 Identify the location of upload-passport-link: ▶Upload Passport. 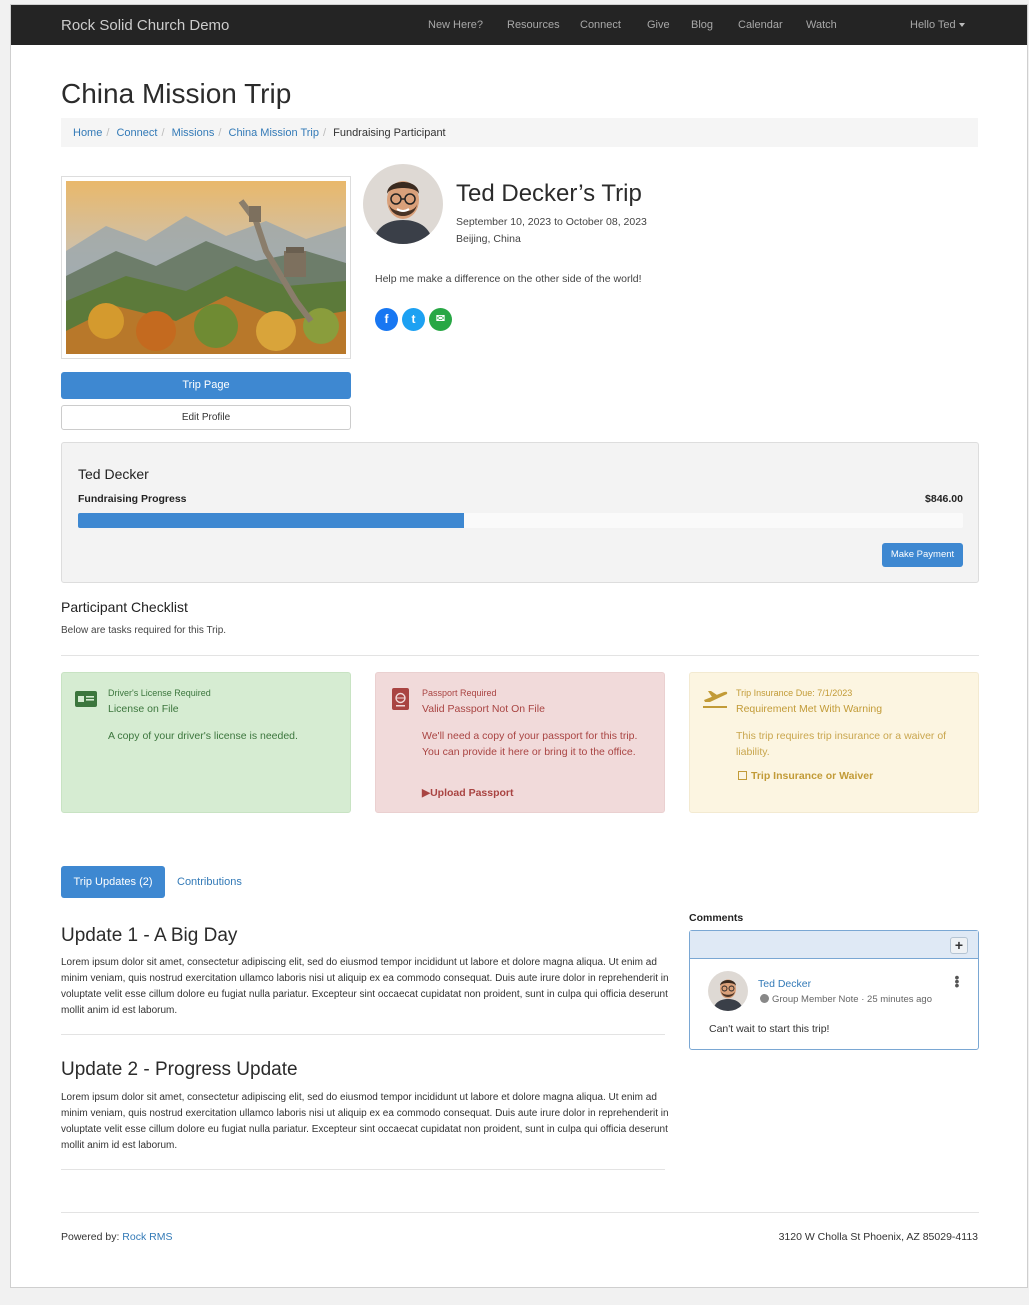
(468, 793).